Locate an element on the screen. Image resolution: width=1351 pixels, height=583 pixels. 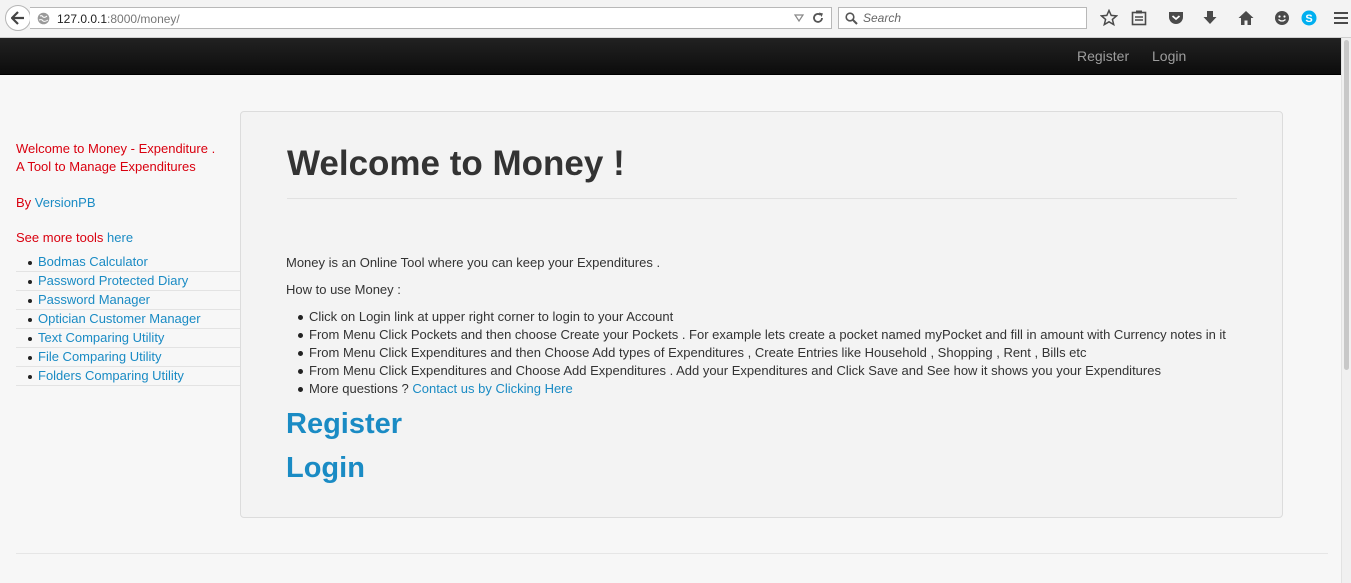
more-tools-prefix: See more tools is located at coordinates (62, 237).